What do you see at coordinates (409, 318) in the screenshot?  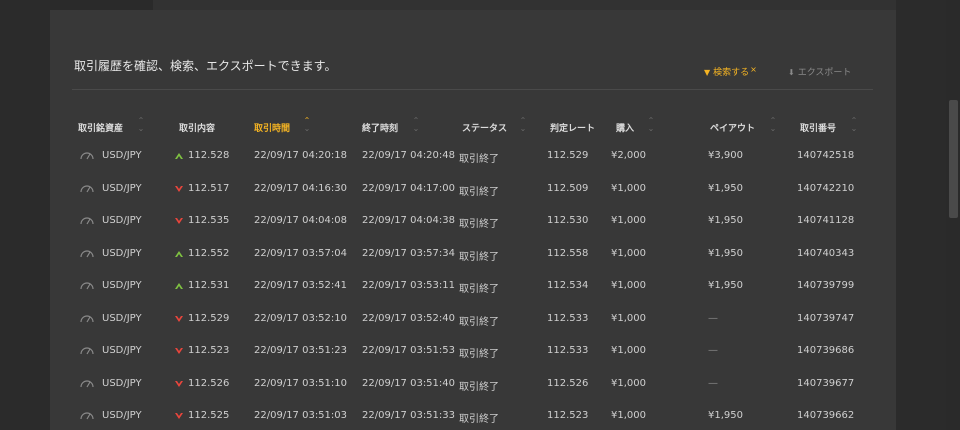 I see `cell-end-time: 22/09/17 03:52:40` at bounding box center [409, 318].